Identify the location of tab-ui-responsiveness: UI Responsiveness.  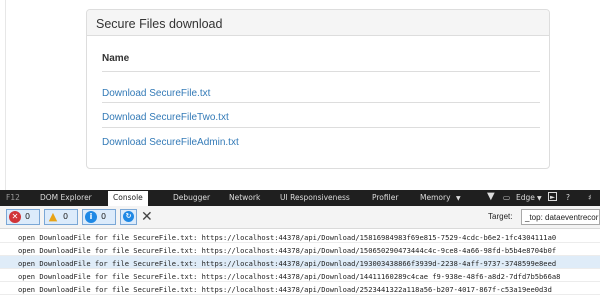
(315, 197).